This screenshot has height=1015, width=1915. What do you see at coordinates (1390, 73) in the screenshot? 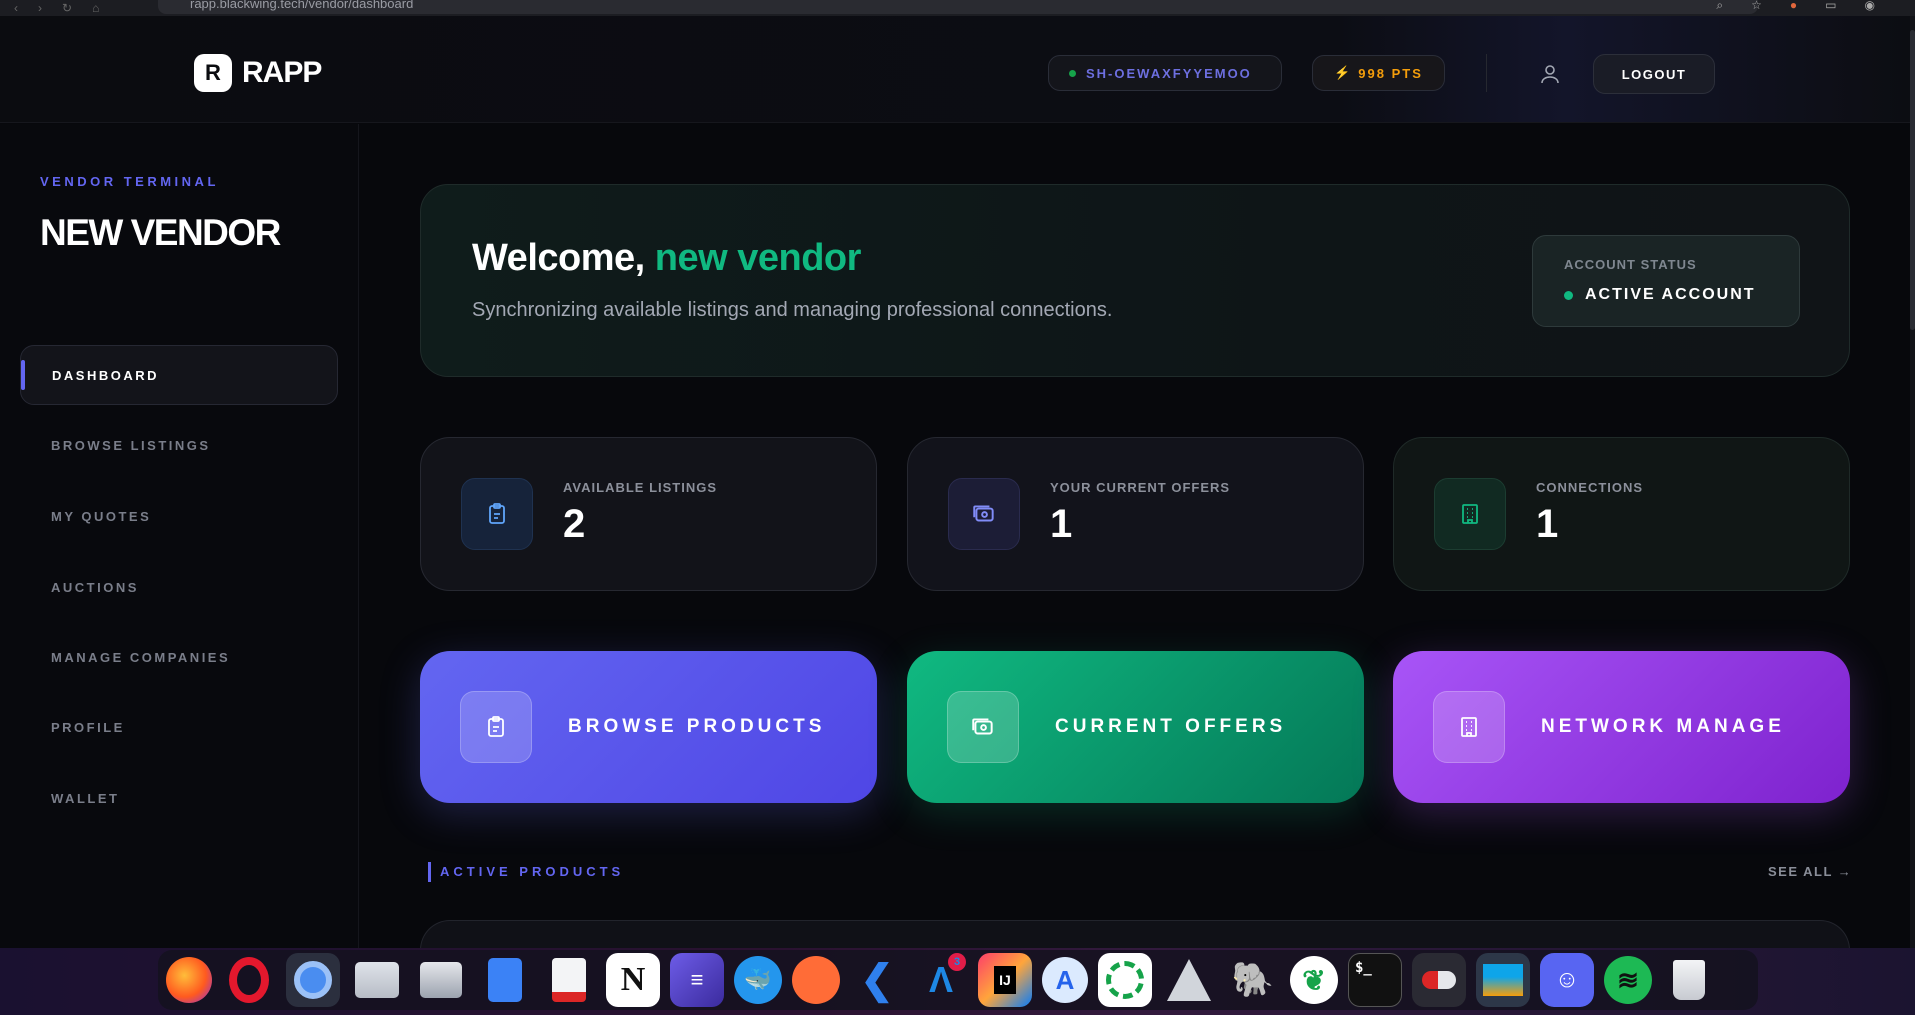
I see `points-value: 998 PTS` at bounding box center [1390, 73].